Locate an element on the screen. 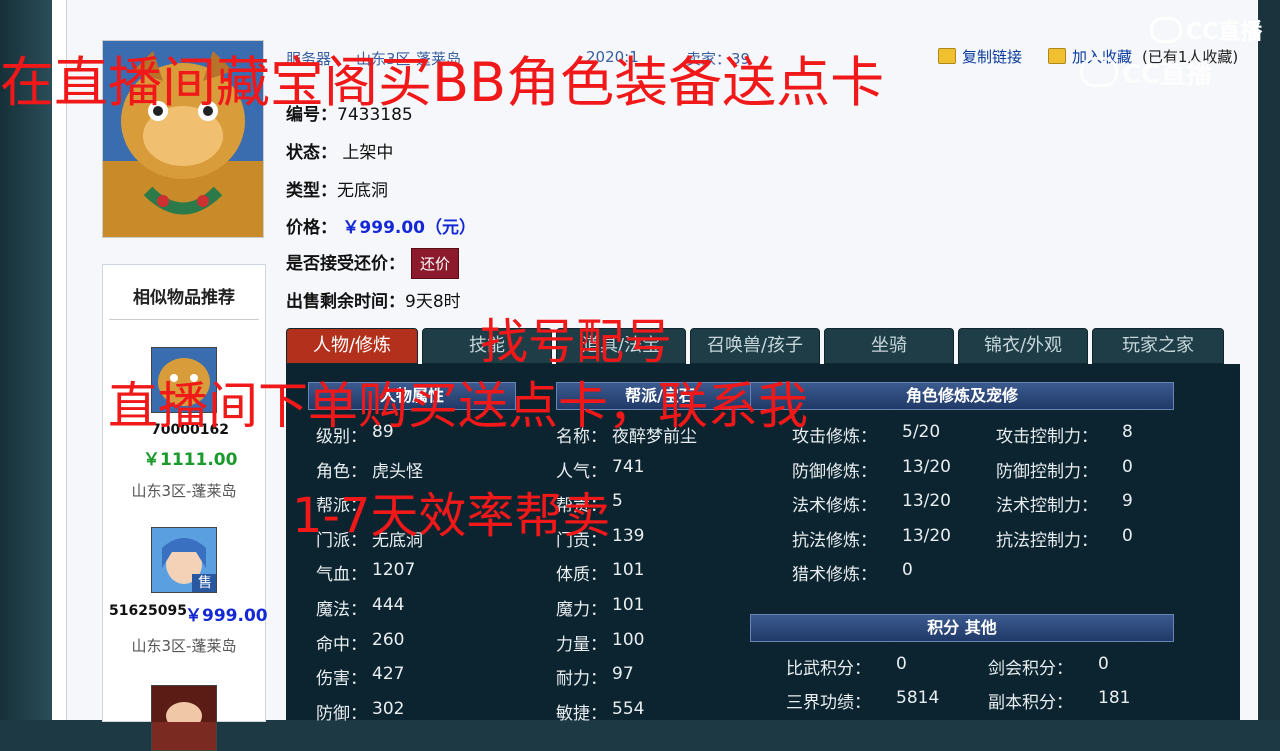 The width and height of the screenshot is (1280, 751). recommend-item-id: 51625095 is located at coordinates (148, 611).